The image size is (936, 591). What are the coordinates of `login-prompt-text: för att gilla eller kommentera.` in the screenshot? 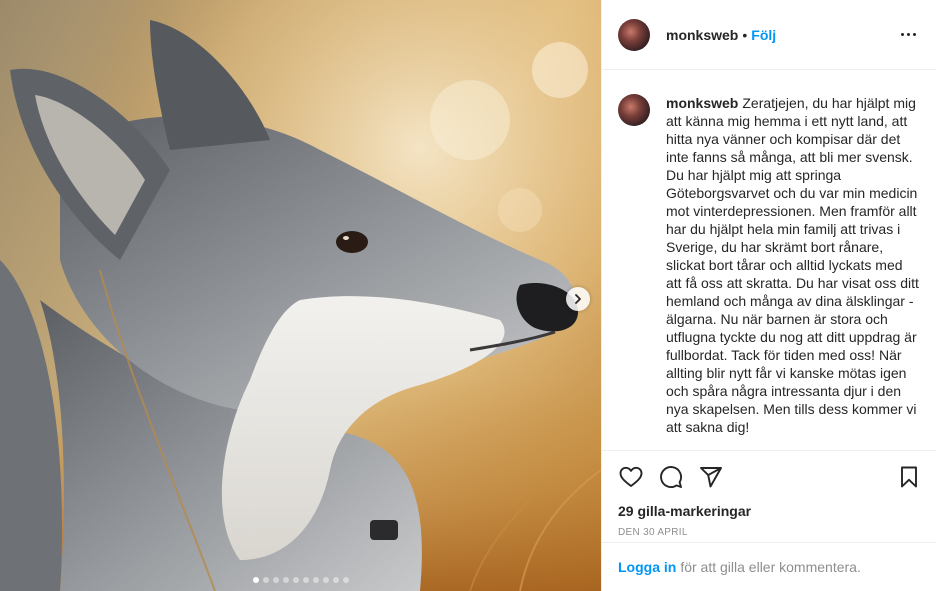 It's located at (770, 567).